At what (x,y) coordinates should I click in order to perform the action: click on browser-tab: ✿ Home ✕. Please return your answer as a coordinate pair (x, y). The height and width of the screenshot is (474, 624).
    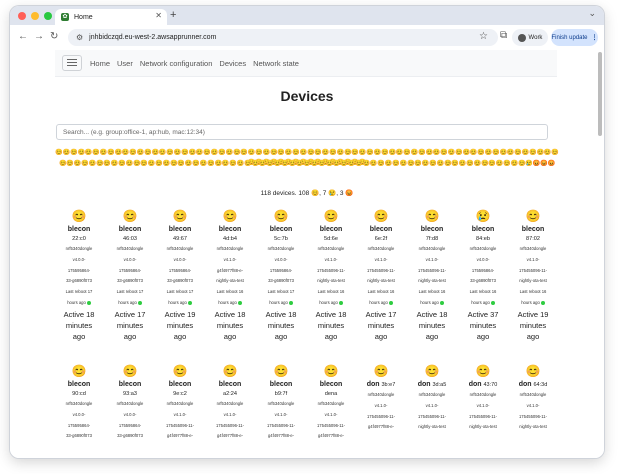
    Looking at the image, I should click on (111, 17).